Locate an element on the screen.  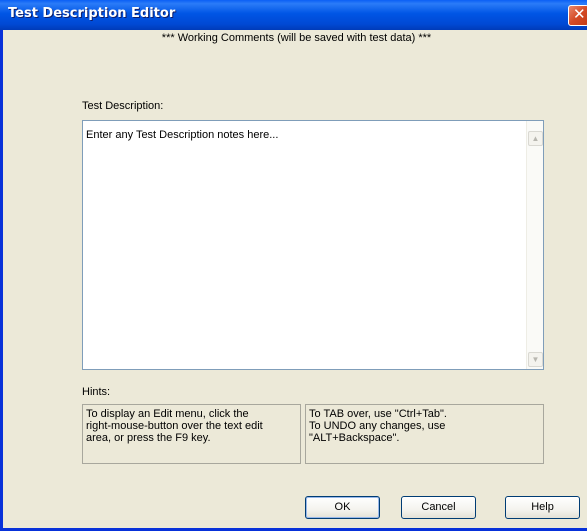
help-button: Help is located at coordinates (542, 507).